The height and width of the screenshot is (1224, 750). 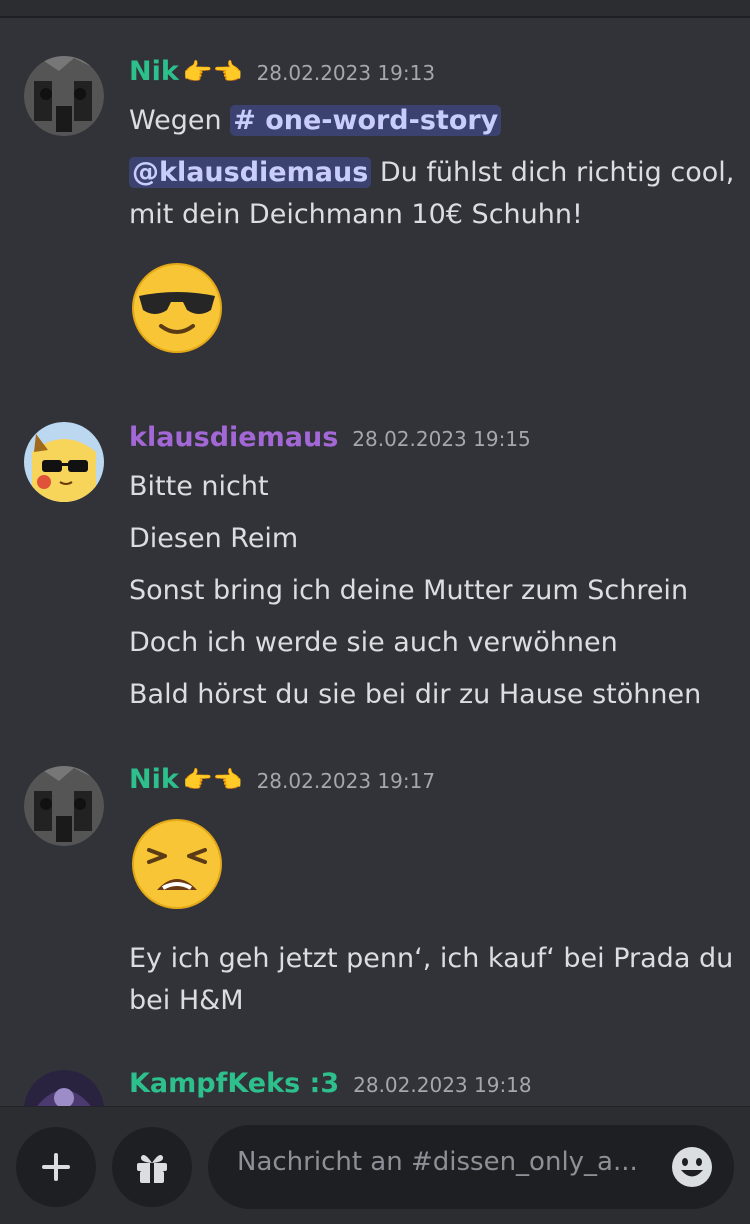 I want to click on timestamp: 28.02.2023 19:15, so click(x=441, y=439).